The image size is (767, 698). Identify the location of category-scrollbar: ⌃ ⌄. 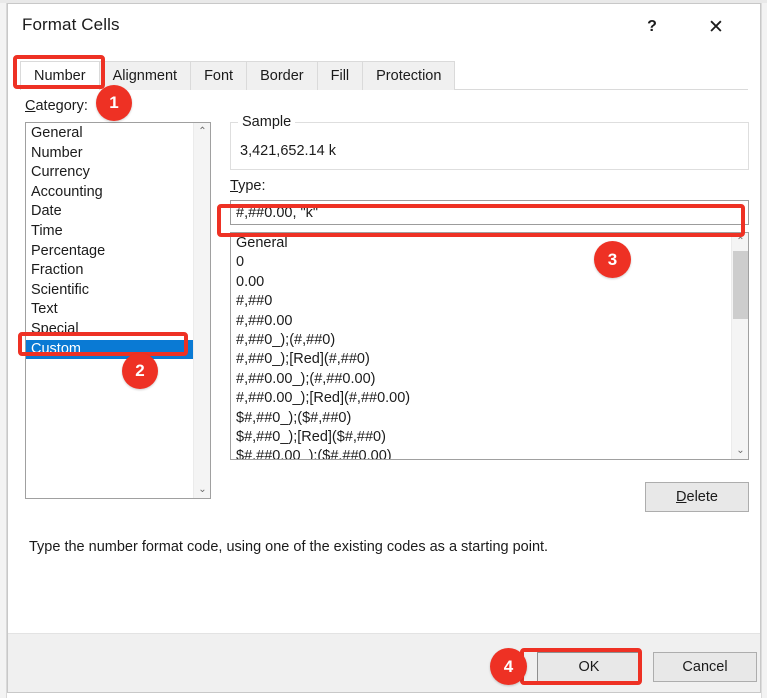
(201, 310).